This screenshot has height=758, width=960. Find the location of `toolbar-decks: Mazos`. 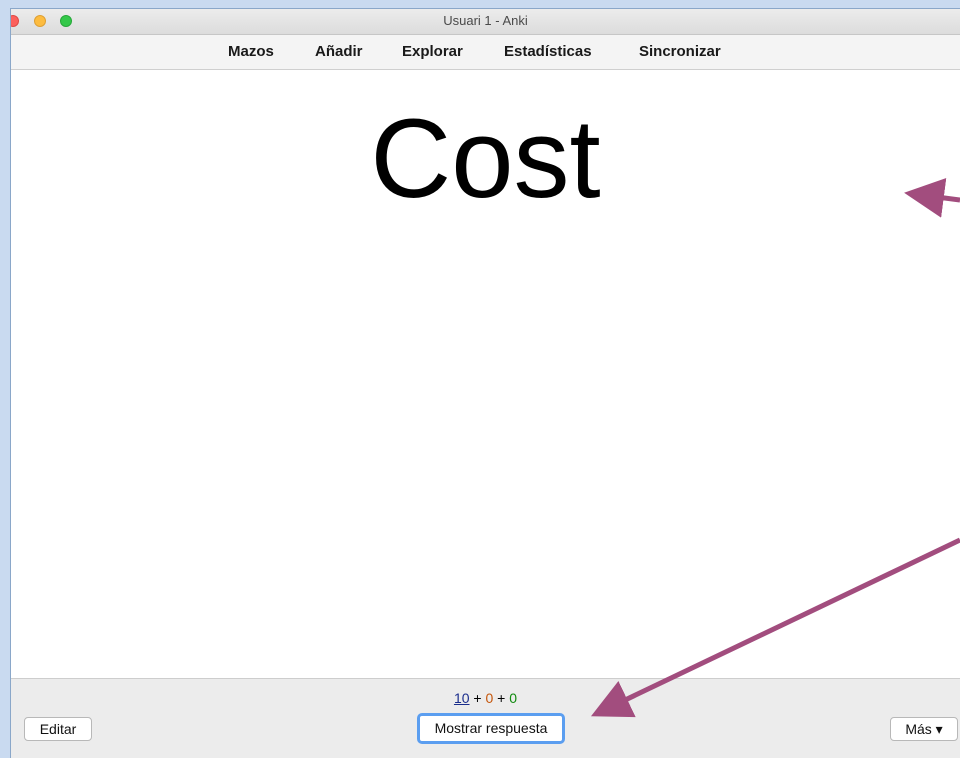

toolbar-decks: Mazos is located at coordinates (251, 51).